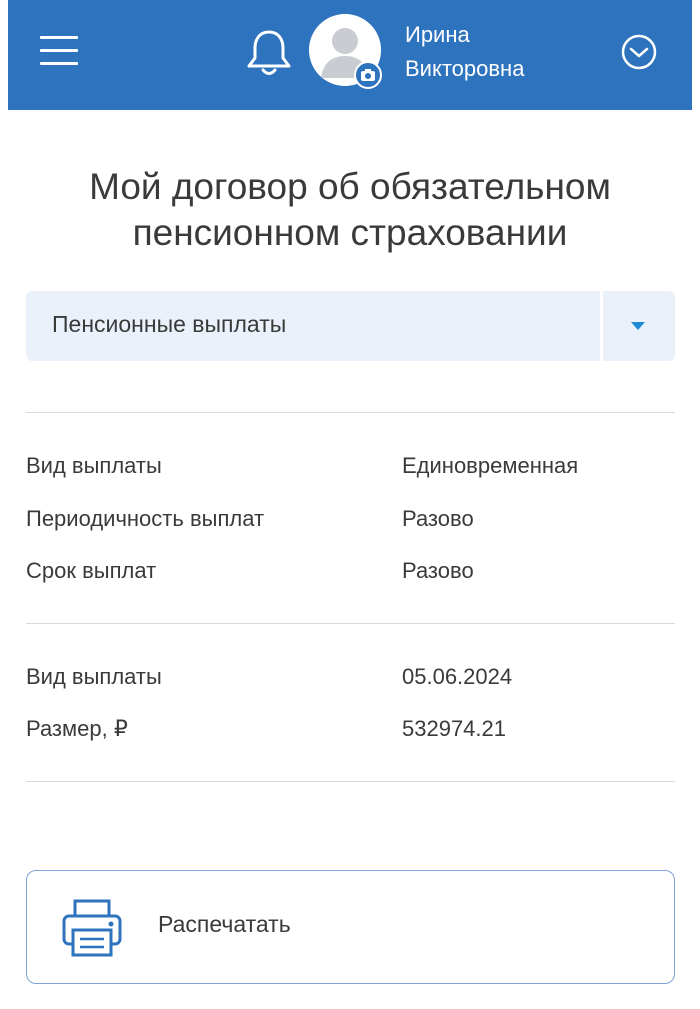  Describe the element at coordinates (438, 518) in the screenshot. I see `detail-value-periodicity: Разово` at that location.